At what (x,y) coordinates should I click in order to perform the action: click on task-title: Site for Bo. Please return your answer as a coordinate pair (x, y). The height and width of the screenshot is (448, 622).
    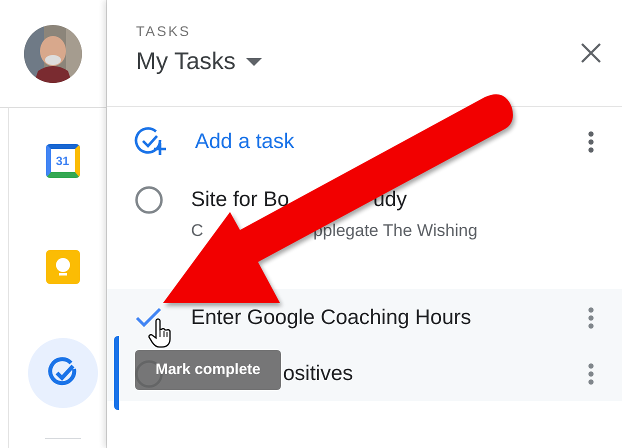
    Looking at the image, I should click on (240, 200).